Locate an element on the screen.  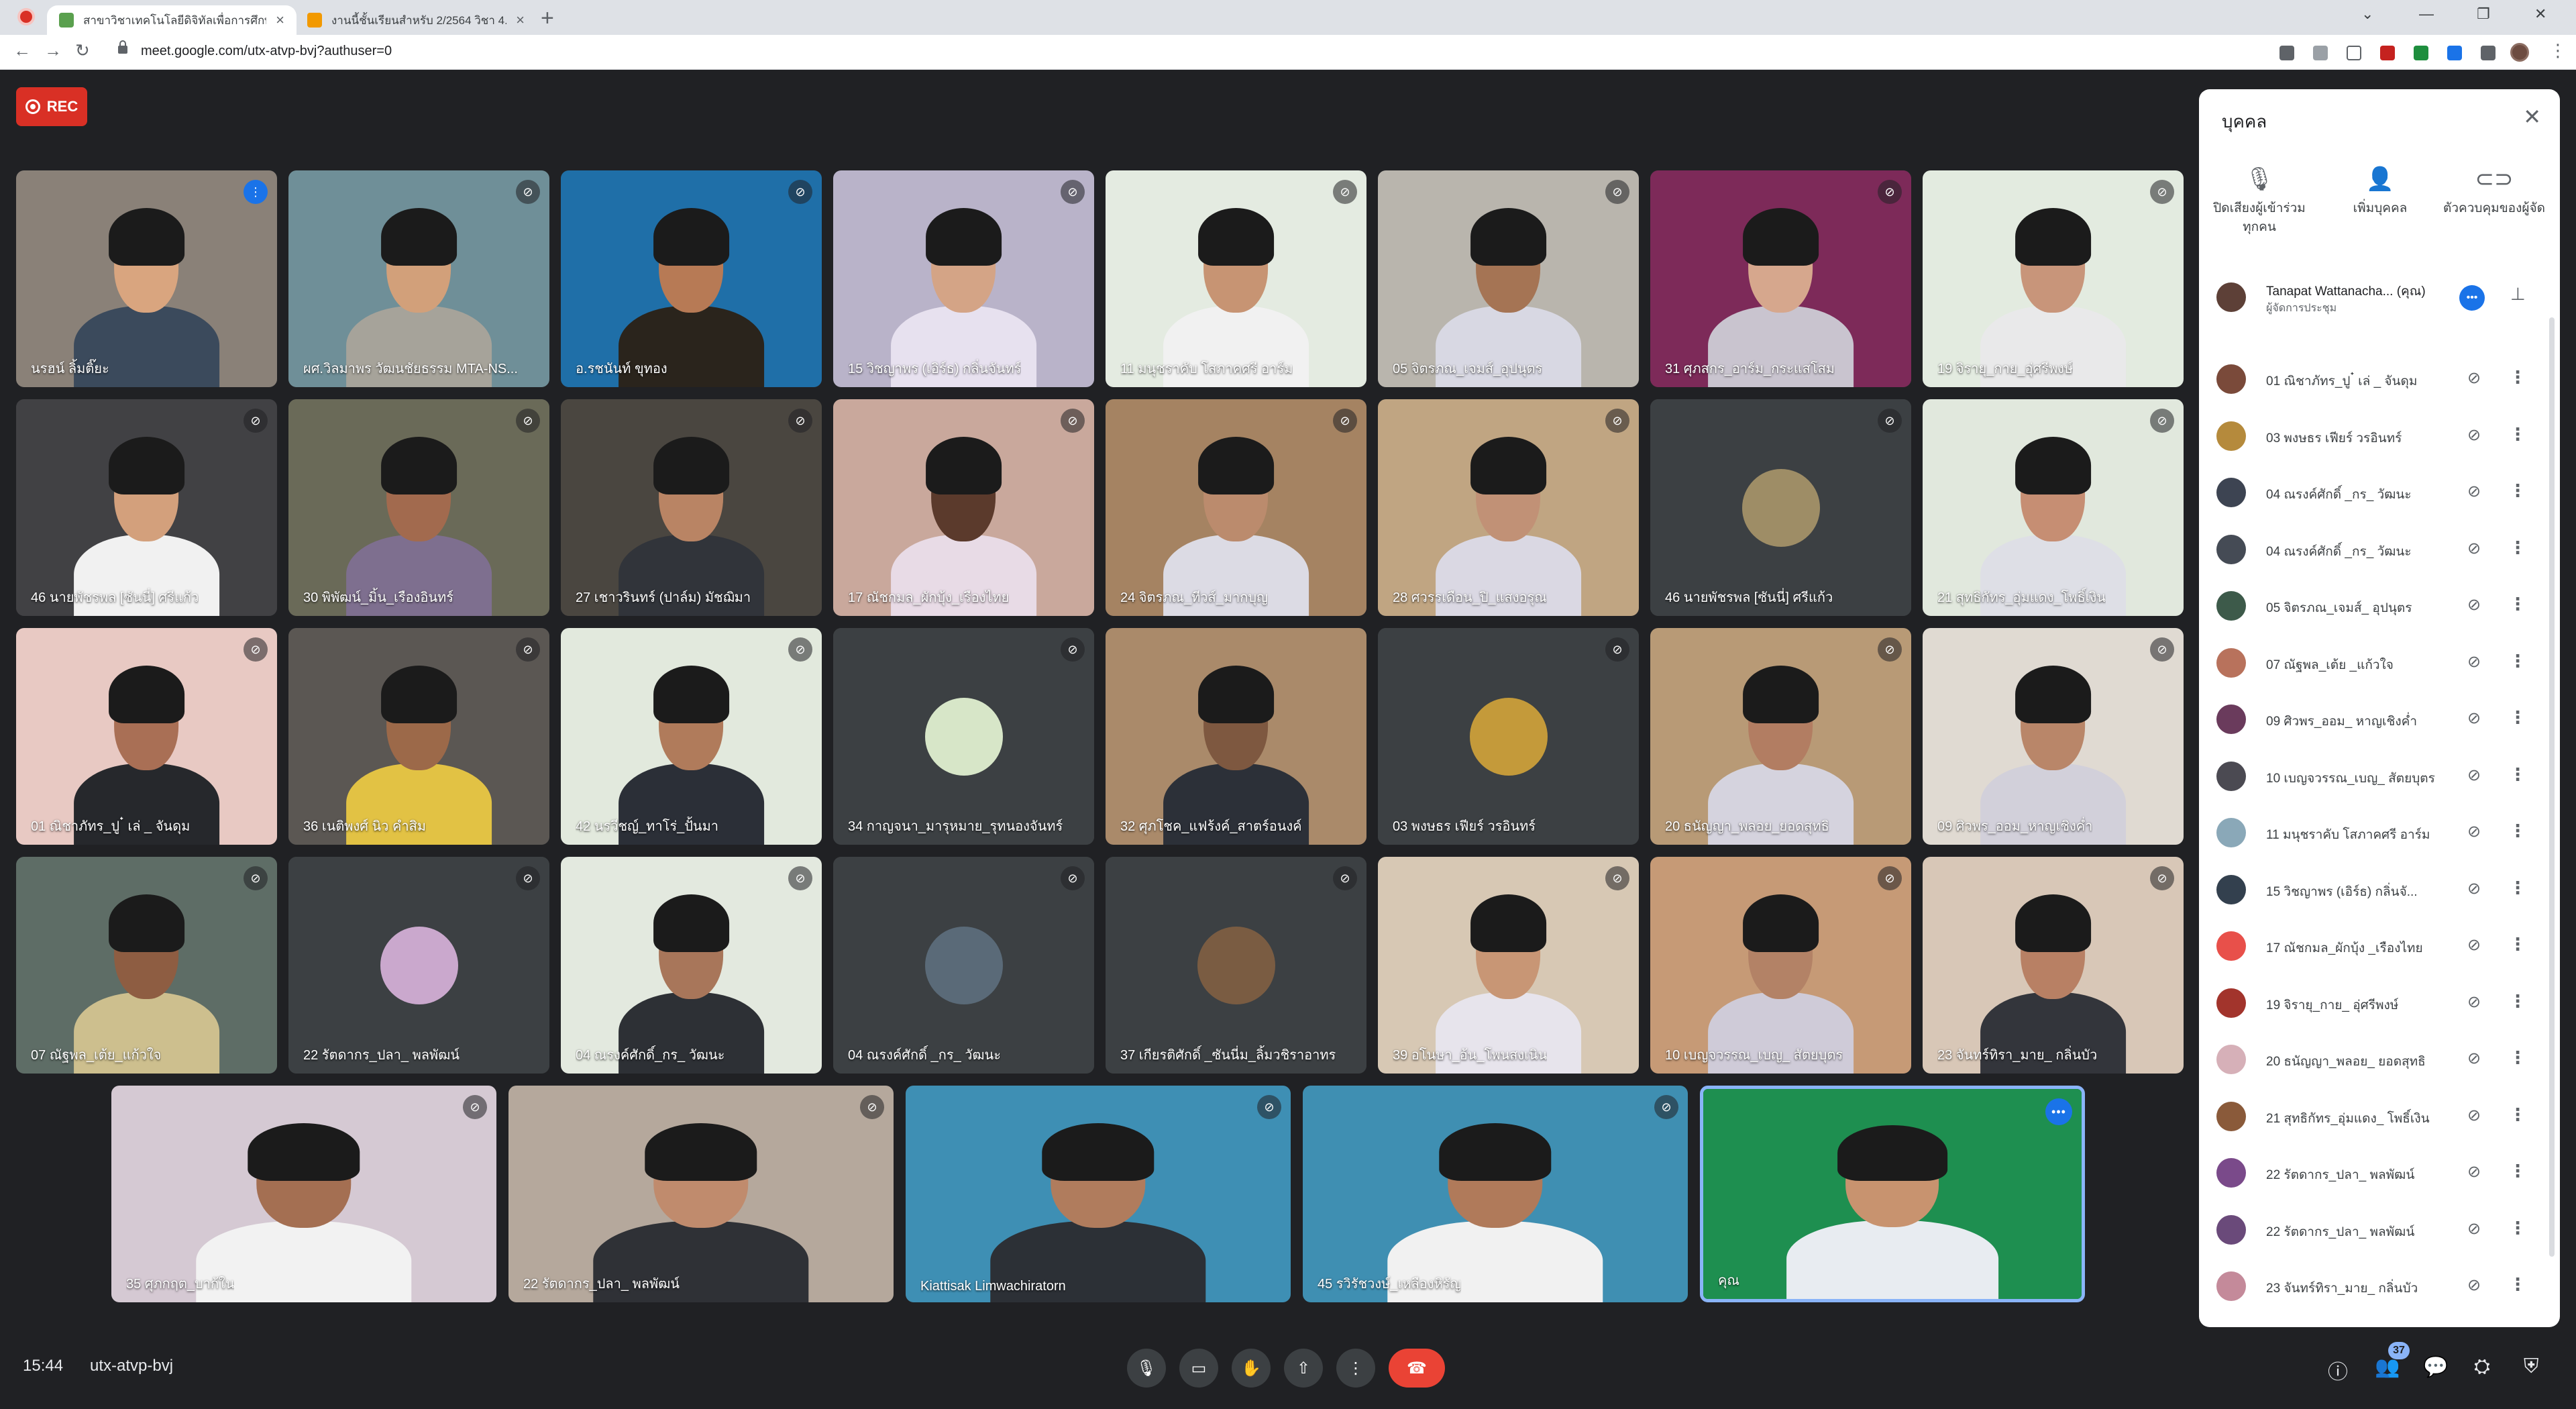
reload-icon: ↻ is located at coordinates (82, 50).